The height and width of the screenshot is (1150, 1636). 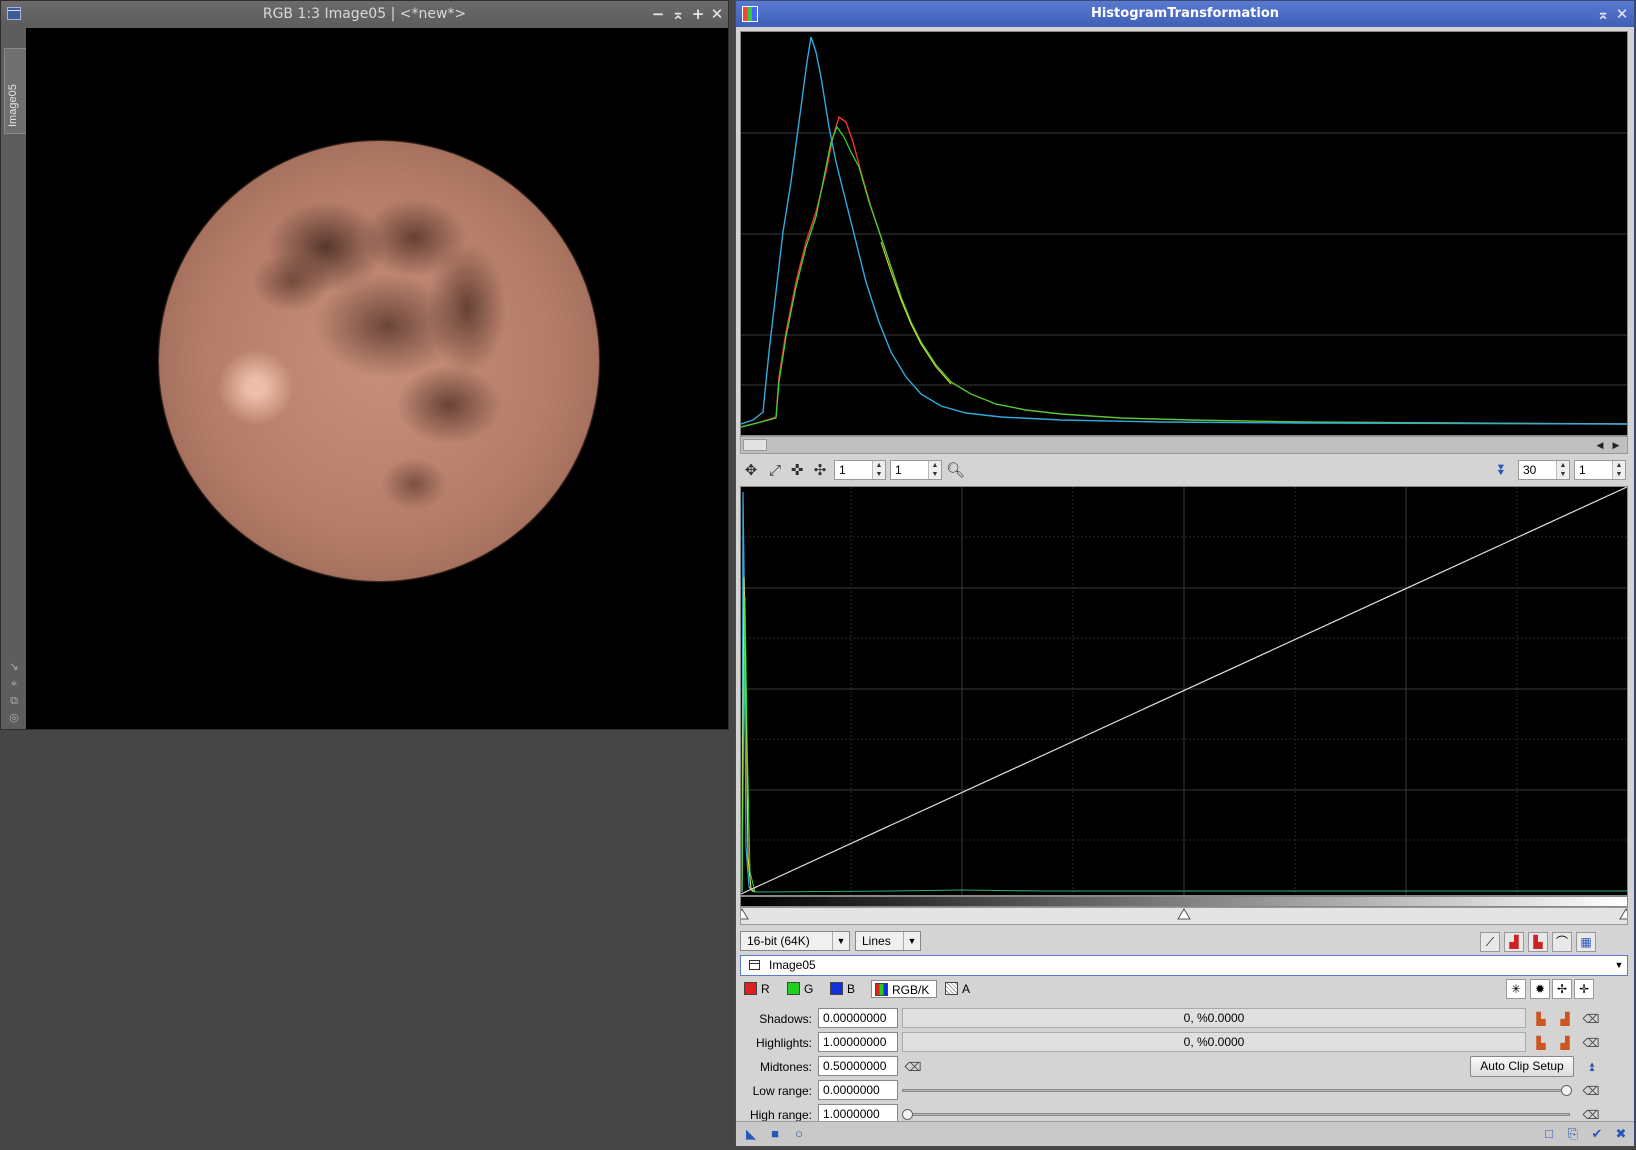 What do you see at coordinates (842, 989) in the screenshot?
I see `channel-b: B` at bounding box center [842, 989].